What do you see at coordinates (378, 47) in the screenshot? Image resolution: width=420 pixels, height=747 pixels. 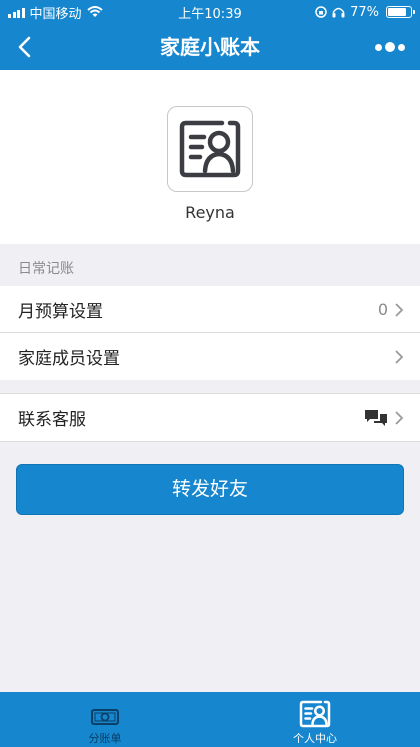 I see `more-dots-icon` at bounding box center [378, 47].